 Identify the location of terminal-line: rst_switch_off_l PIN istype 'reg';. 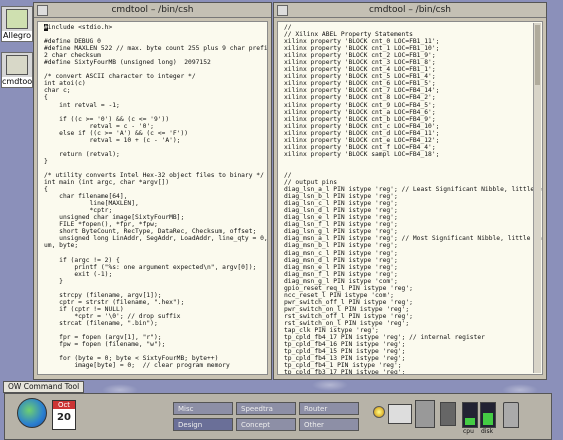
(348, 316).